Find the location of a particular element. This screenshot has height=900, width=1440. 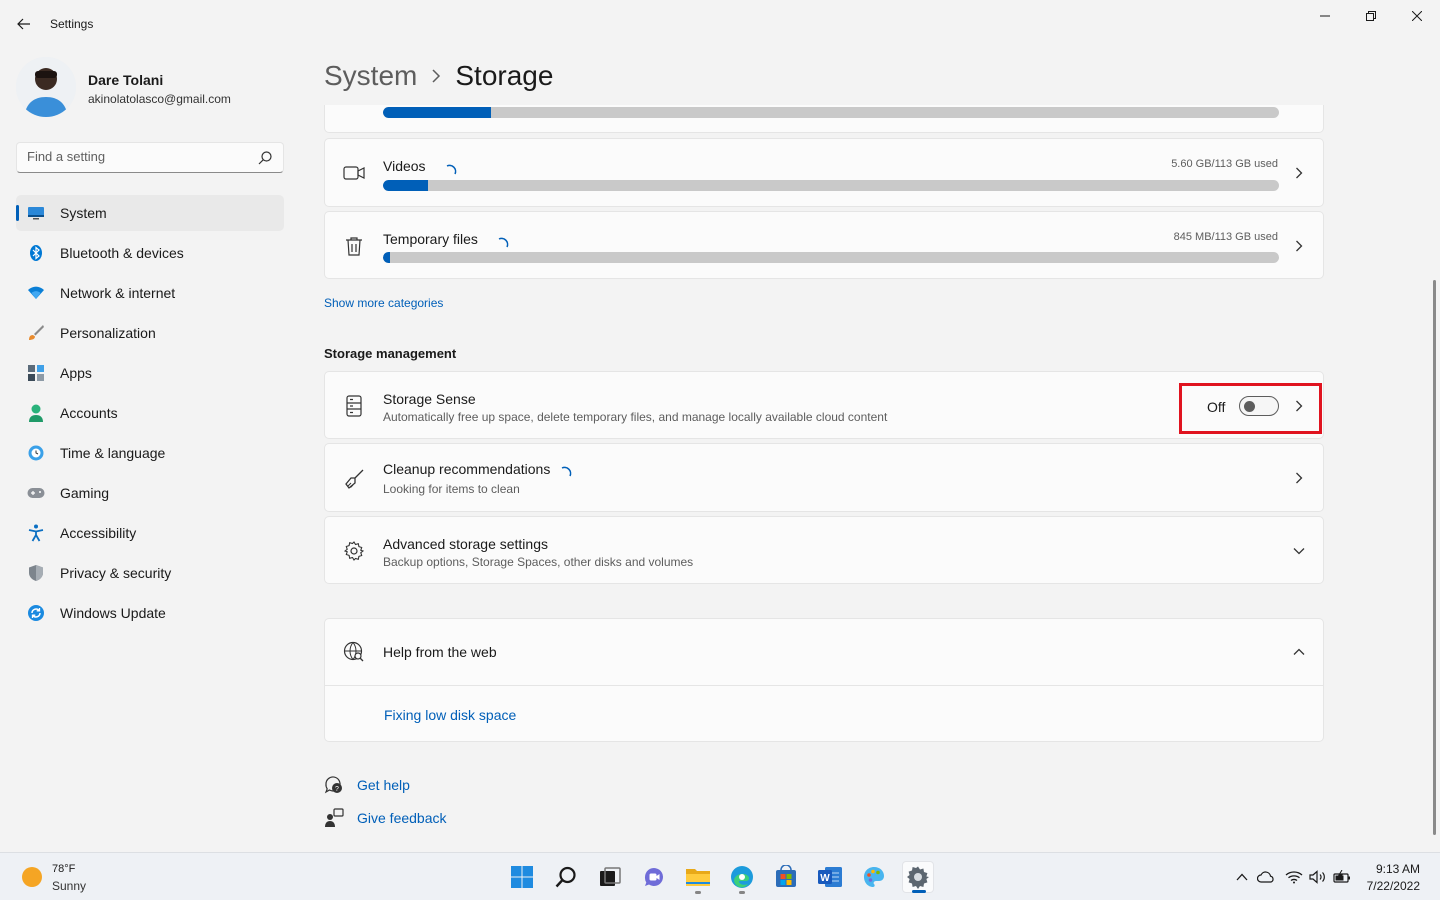

profile-name: Dare Tolani is located at coordinates (126, 80).